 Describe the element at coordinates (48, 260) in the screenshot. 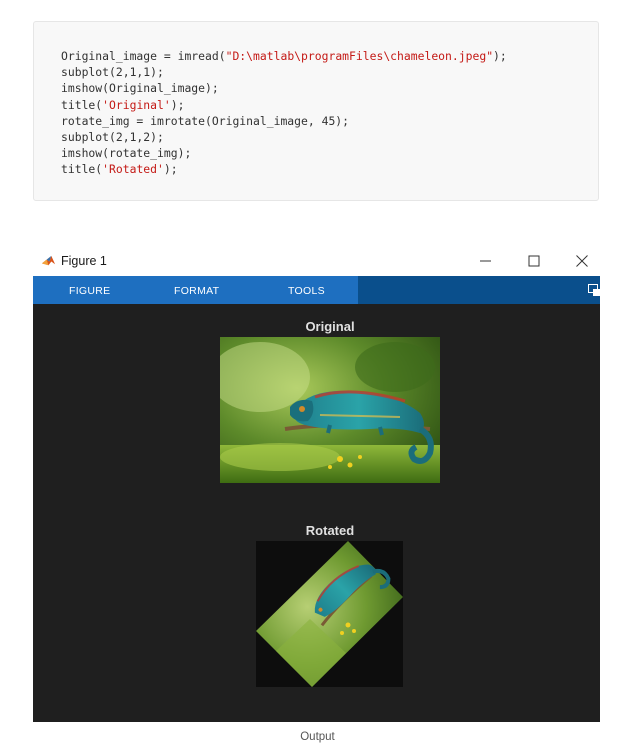

I see `matlab-logo-icon` at that location.